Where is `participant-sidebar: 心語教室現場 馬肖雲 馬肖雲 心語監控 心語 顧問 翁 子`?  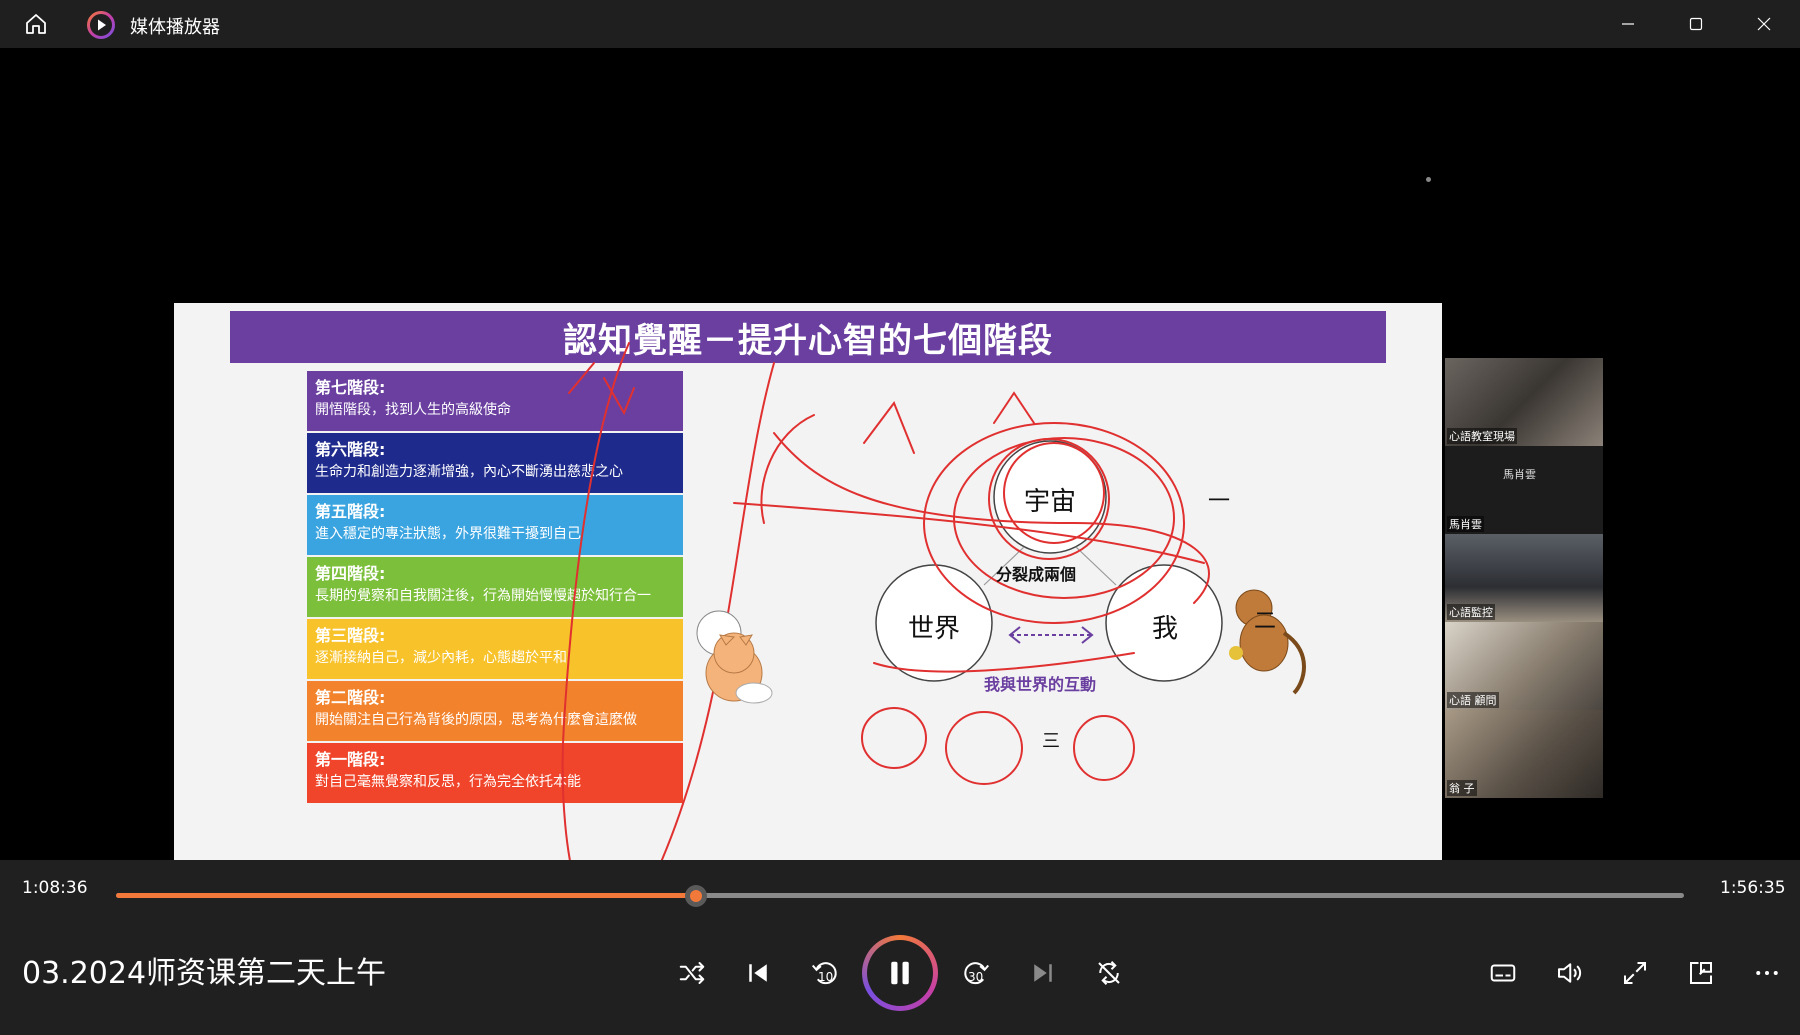 participant-sidebar: 心語教室現場 馬肖雲 馬肖雲 心語監控 心語 顧問 翁 子 is located at coordinates (1524, 578).